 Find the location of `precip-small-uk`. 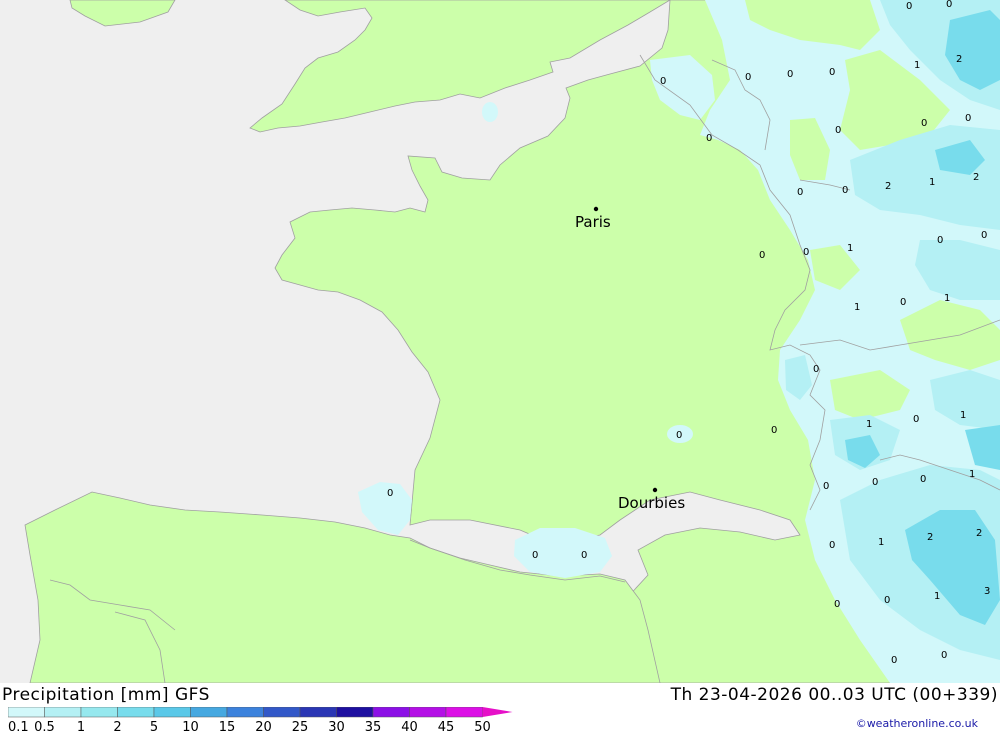

precip-small-uk is located at coordinates (490, 112).